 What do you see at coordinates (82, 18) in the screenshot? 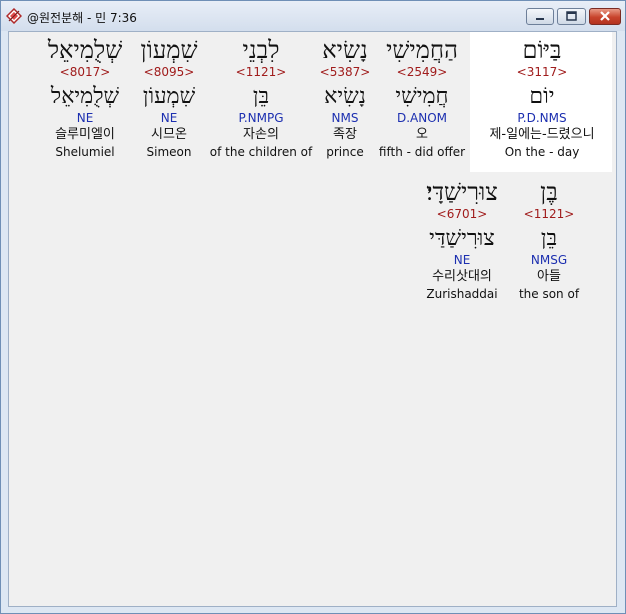
I see `window-title: @원전분해 - 민 7:36` at bounding box center [82, 18].